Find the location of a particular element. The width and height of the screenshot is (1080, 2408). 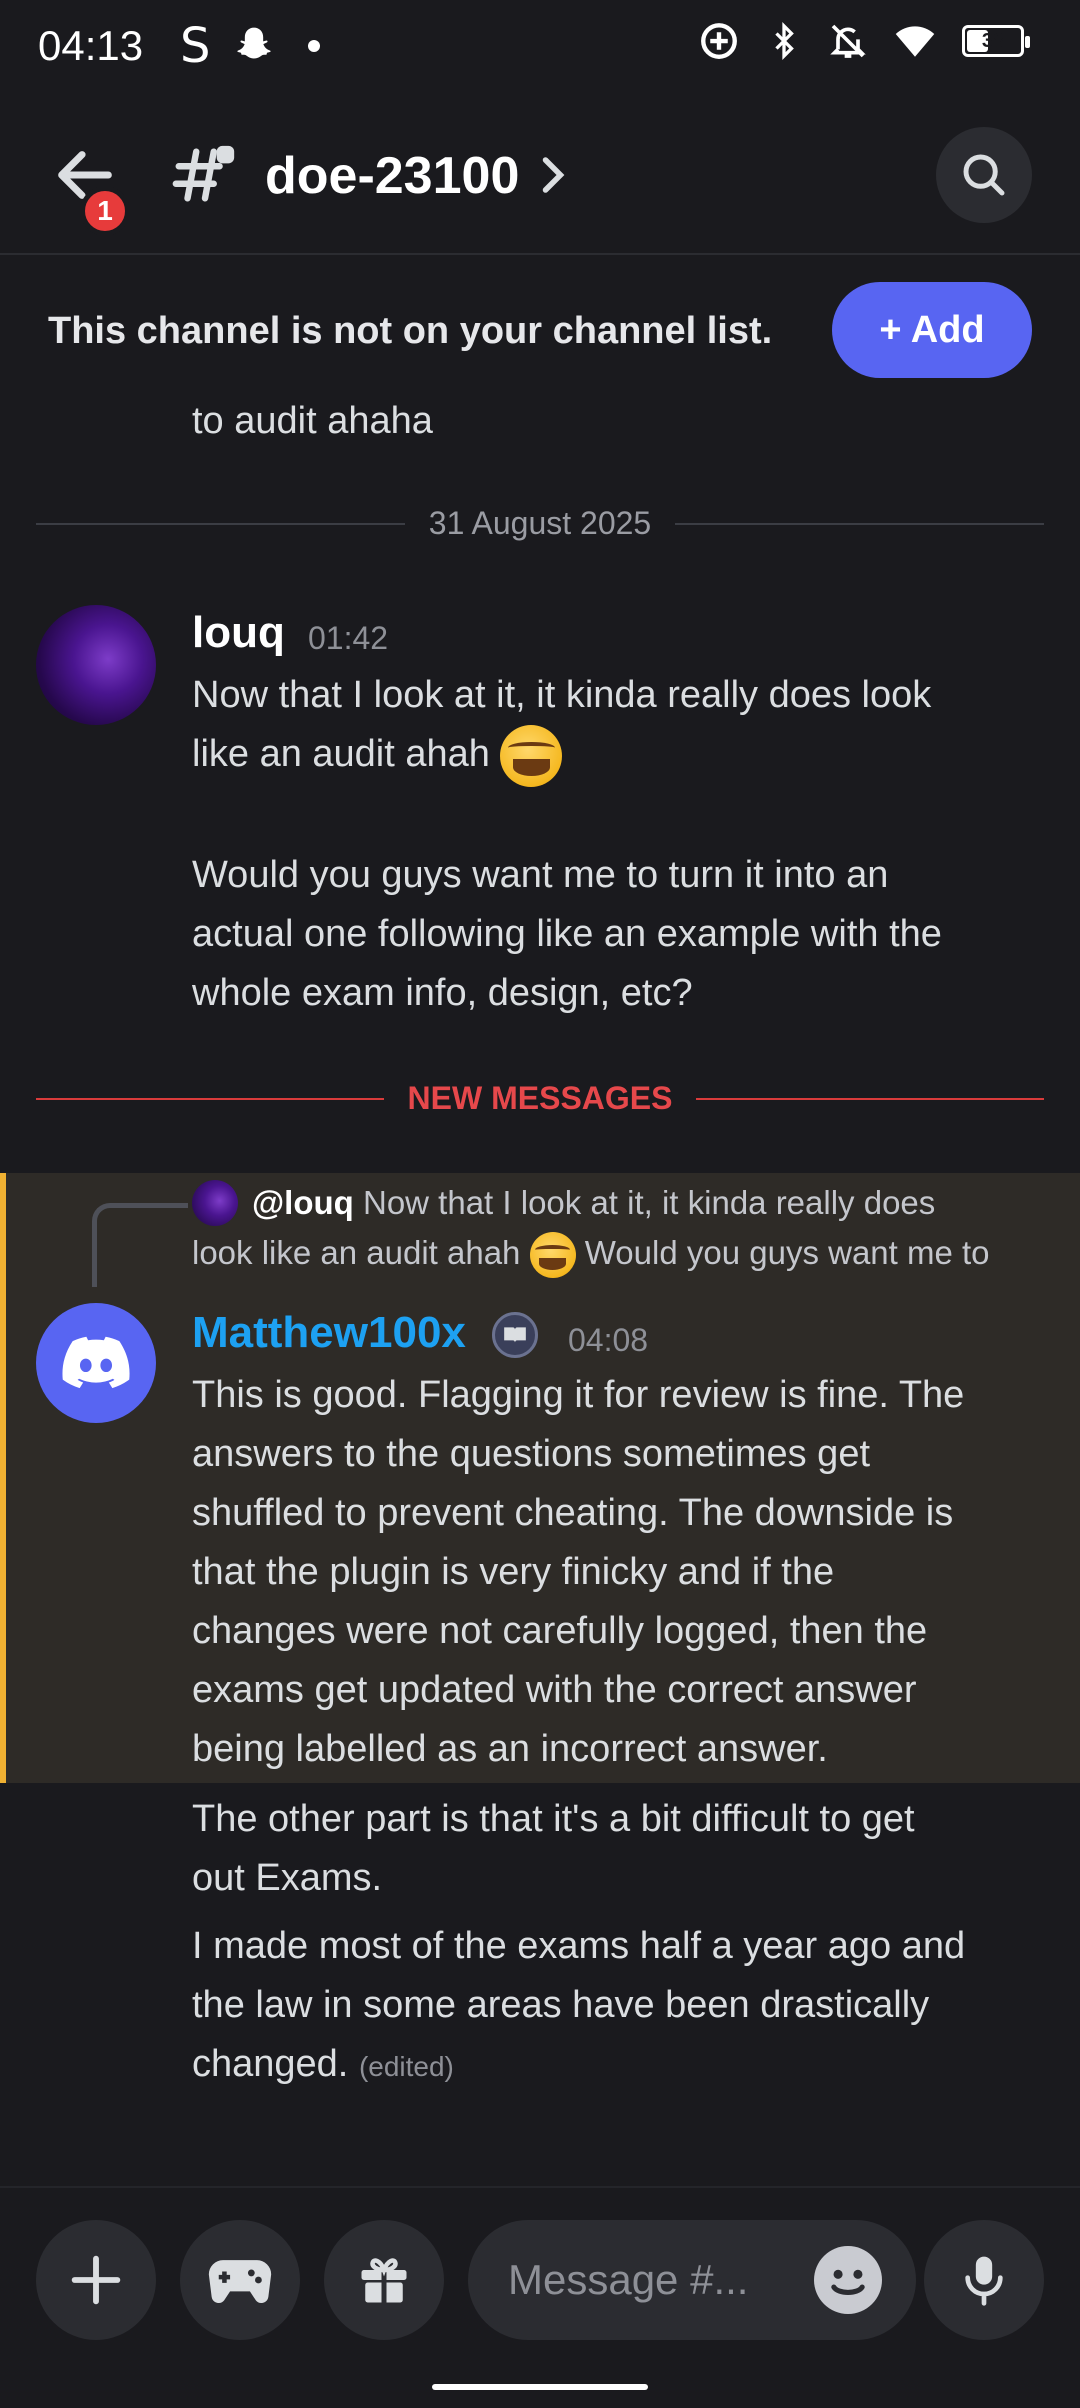

message-author-matthew: Matthew100x is located at coordinates (329, 1333).